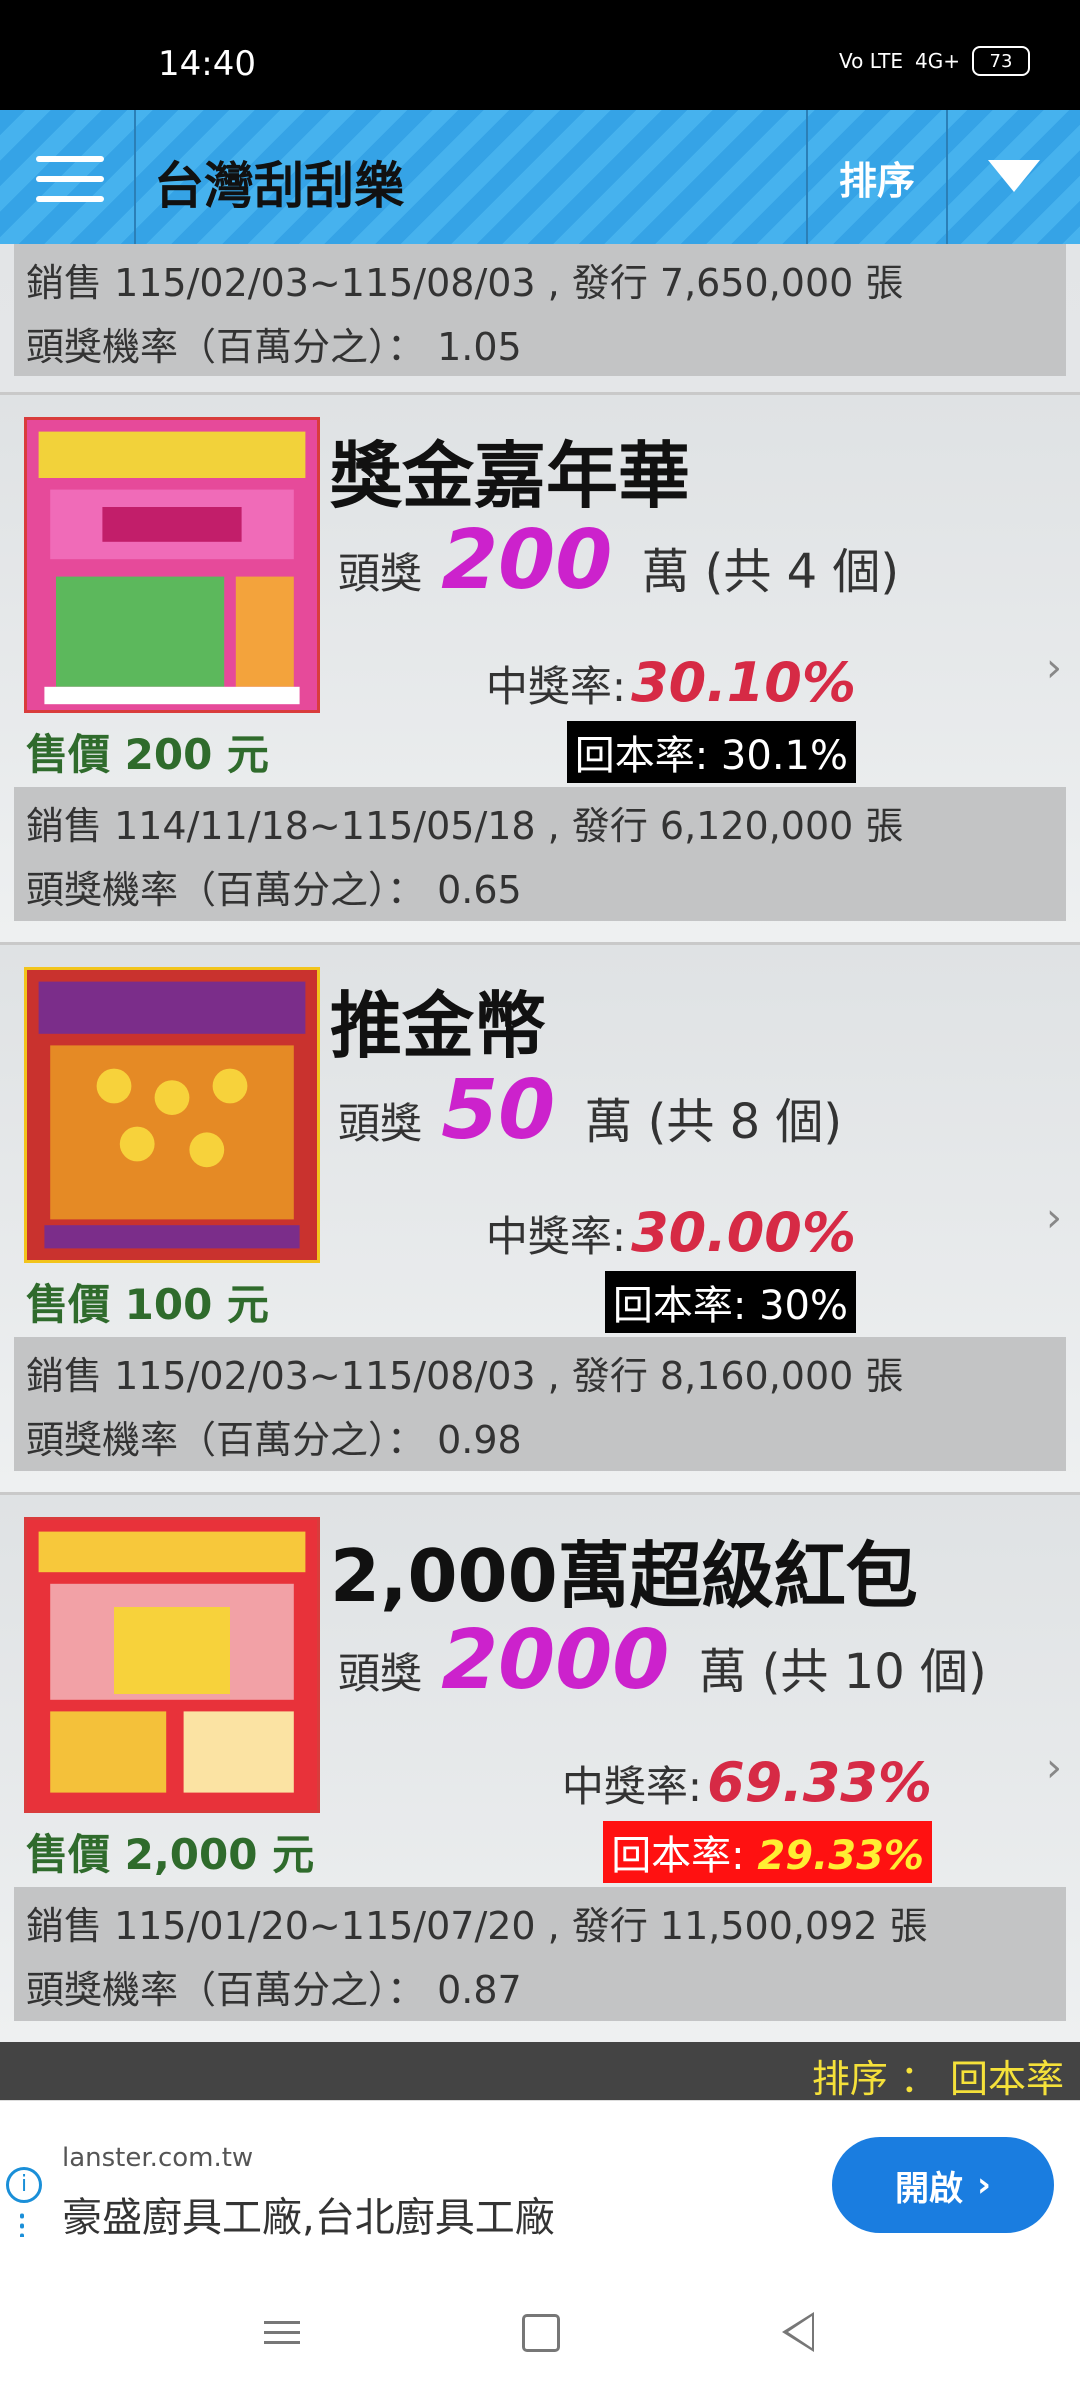  I want to click on odds-info: 頭獎機率（百萬分之）： 1.05, so click(274, 347).